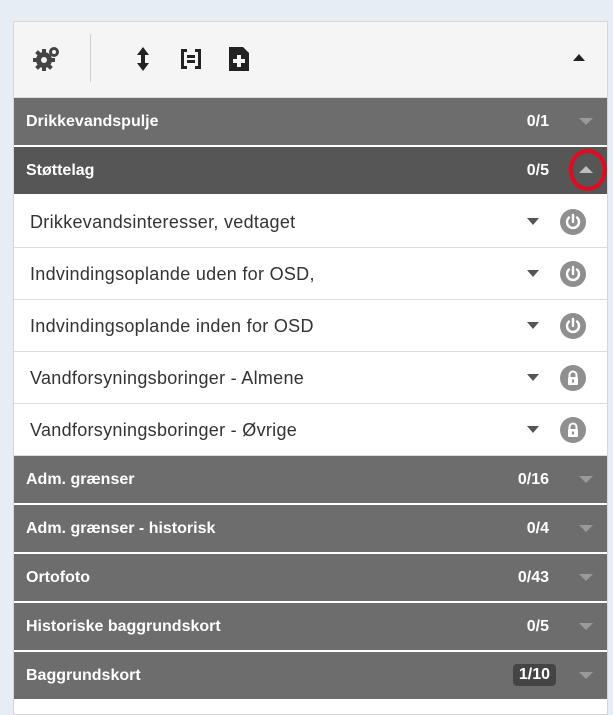 Image resolution: width=613 pixels, height=715 pixels. Describe the element at coordinates (310, 430) in the screenshot. I see `layer-item: Vandforsyningsboringer - Øvrige` at that location.